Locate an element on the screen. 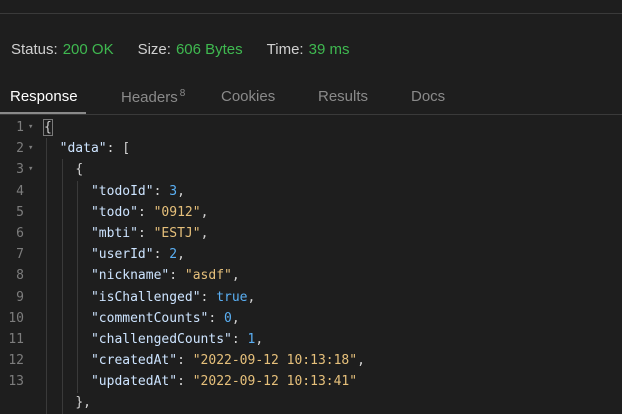  code-text: "mbti": "ESTJ", is located at coordinates (149, 233).